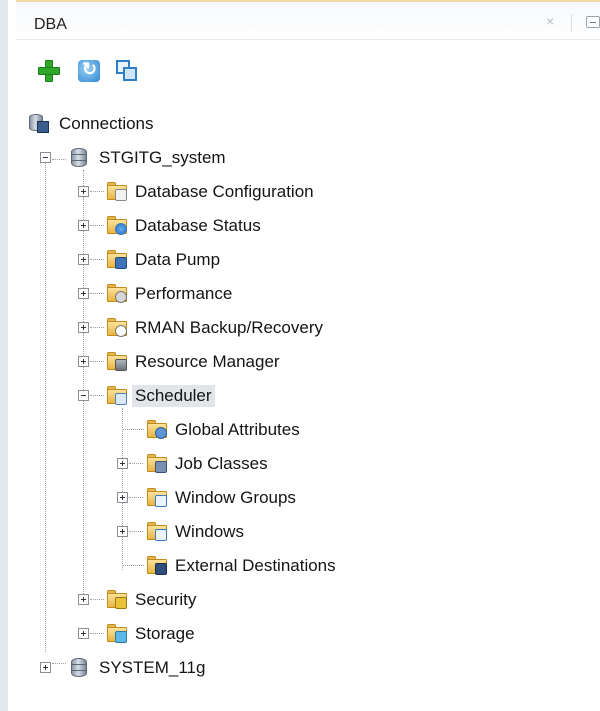 This screenshot has width=600, height=711. What do you see at coordinates (207, 362) in the screenshot?
I see `tree-item-label: Resource Manager` at bounding box center [207, 362].